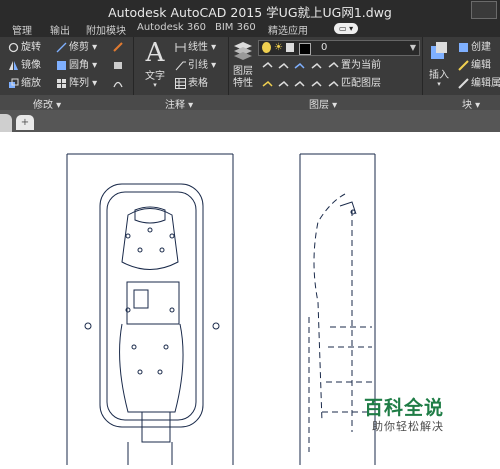 This screenshot has height=469, width=500. What do you see at coordinates (339, 48) in the screenshot?
I see `layer-dropdown: ☀ 0 ▼` at bounding box center [339, 48].